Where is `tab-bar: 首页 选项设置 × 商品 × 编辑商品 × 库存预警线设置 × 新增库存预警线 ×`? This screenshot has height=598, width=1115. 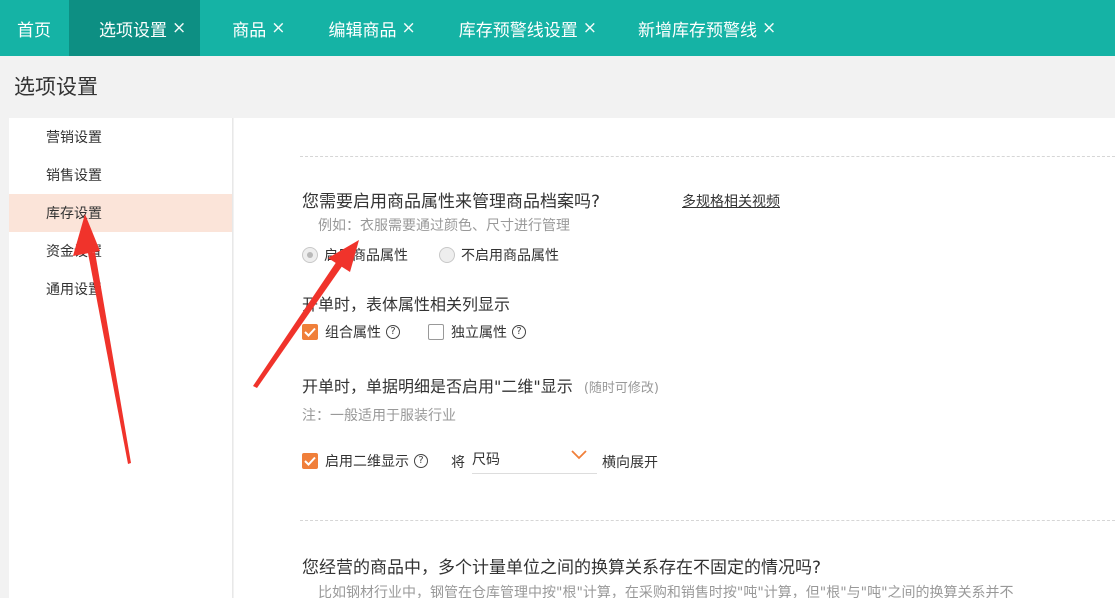 tab-bar: 首页 选项设置 × 商品 × 编辑商品 × 库存预警线设置 × 新增库存预警线 × is located at coordinates (557, 28).